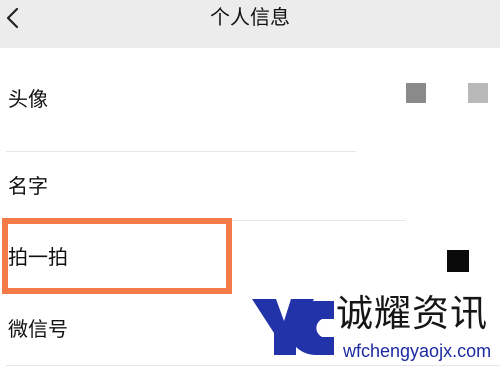 This screenshot has height=369, width=500. What do you see at coordinates (28, 186) in the screenshot?
I see `row-label-name: 名字` at bounding box center [28, 186].